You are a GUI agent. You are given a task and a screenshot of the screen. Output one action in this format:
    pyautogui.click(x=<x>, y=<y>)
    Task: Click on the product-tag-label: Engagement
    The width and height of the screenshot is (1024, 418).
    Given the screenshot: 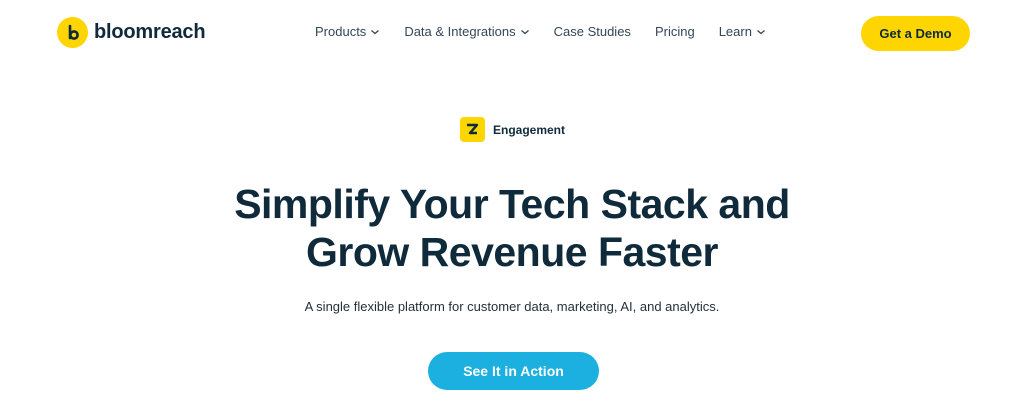 What is the action you would take?
    pyautogui.click(x=529, y=129)
    